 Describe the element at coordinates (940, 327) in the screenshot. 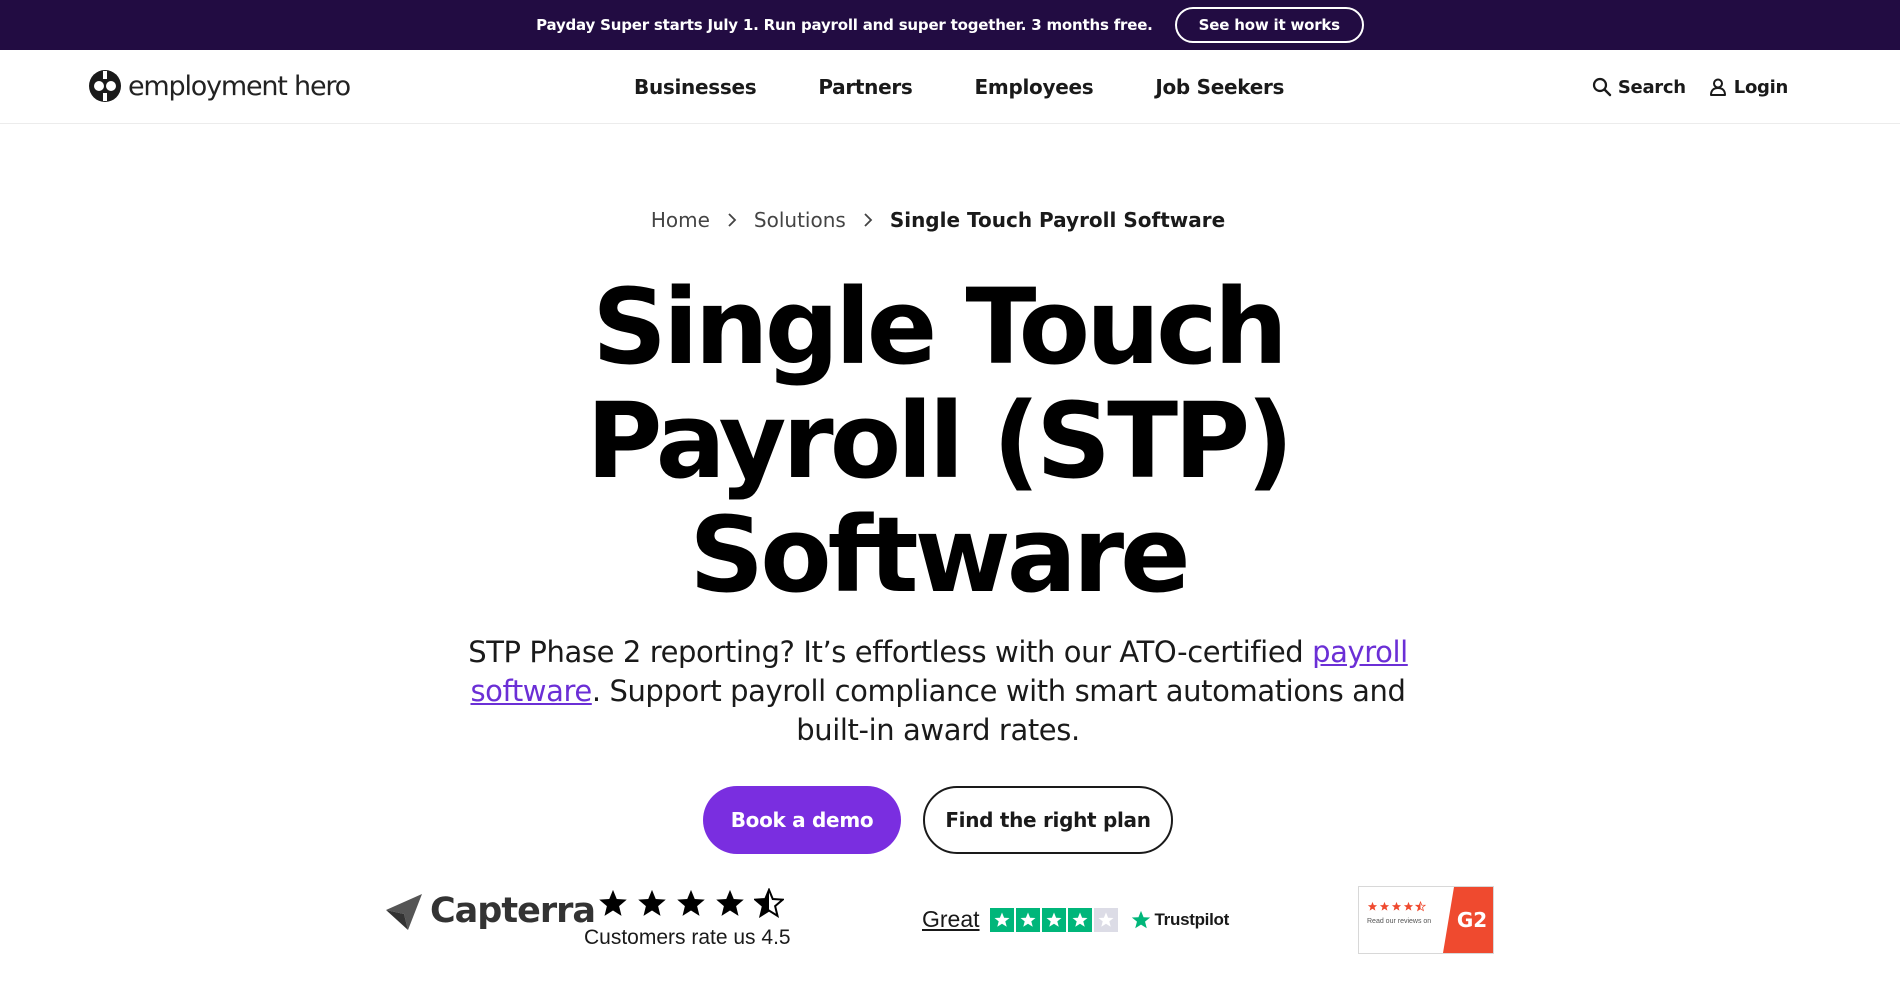

I see `title-line-1: Single Touch` at that location.